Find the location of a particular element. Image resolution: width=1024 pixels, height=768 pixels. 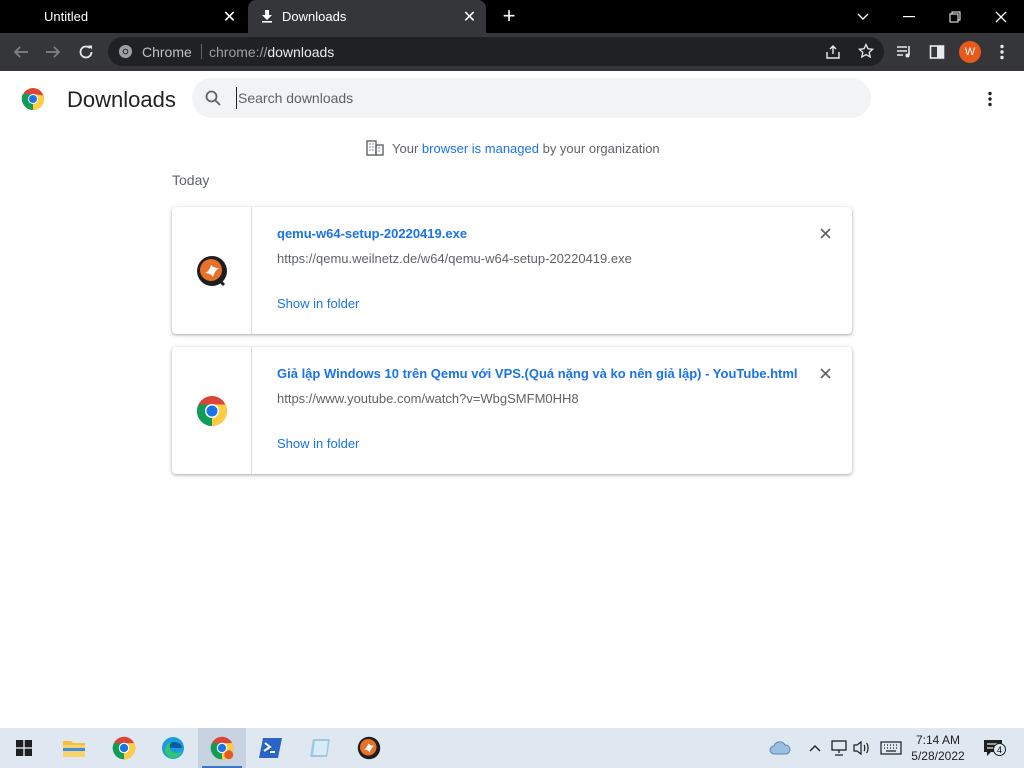

managed-prefix: Your is located at coordinates (405, 148).